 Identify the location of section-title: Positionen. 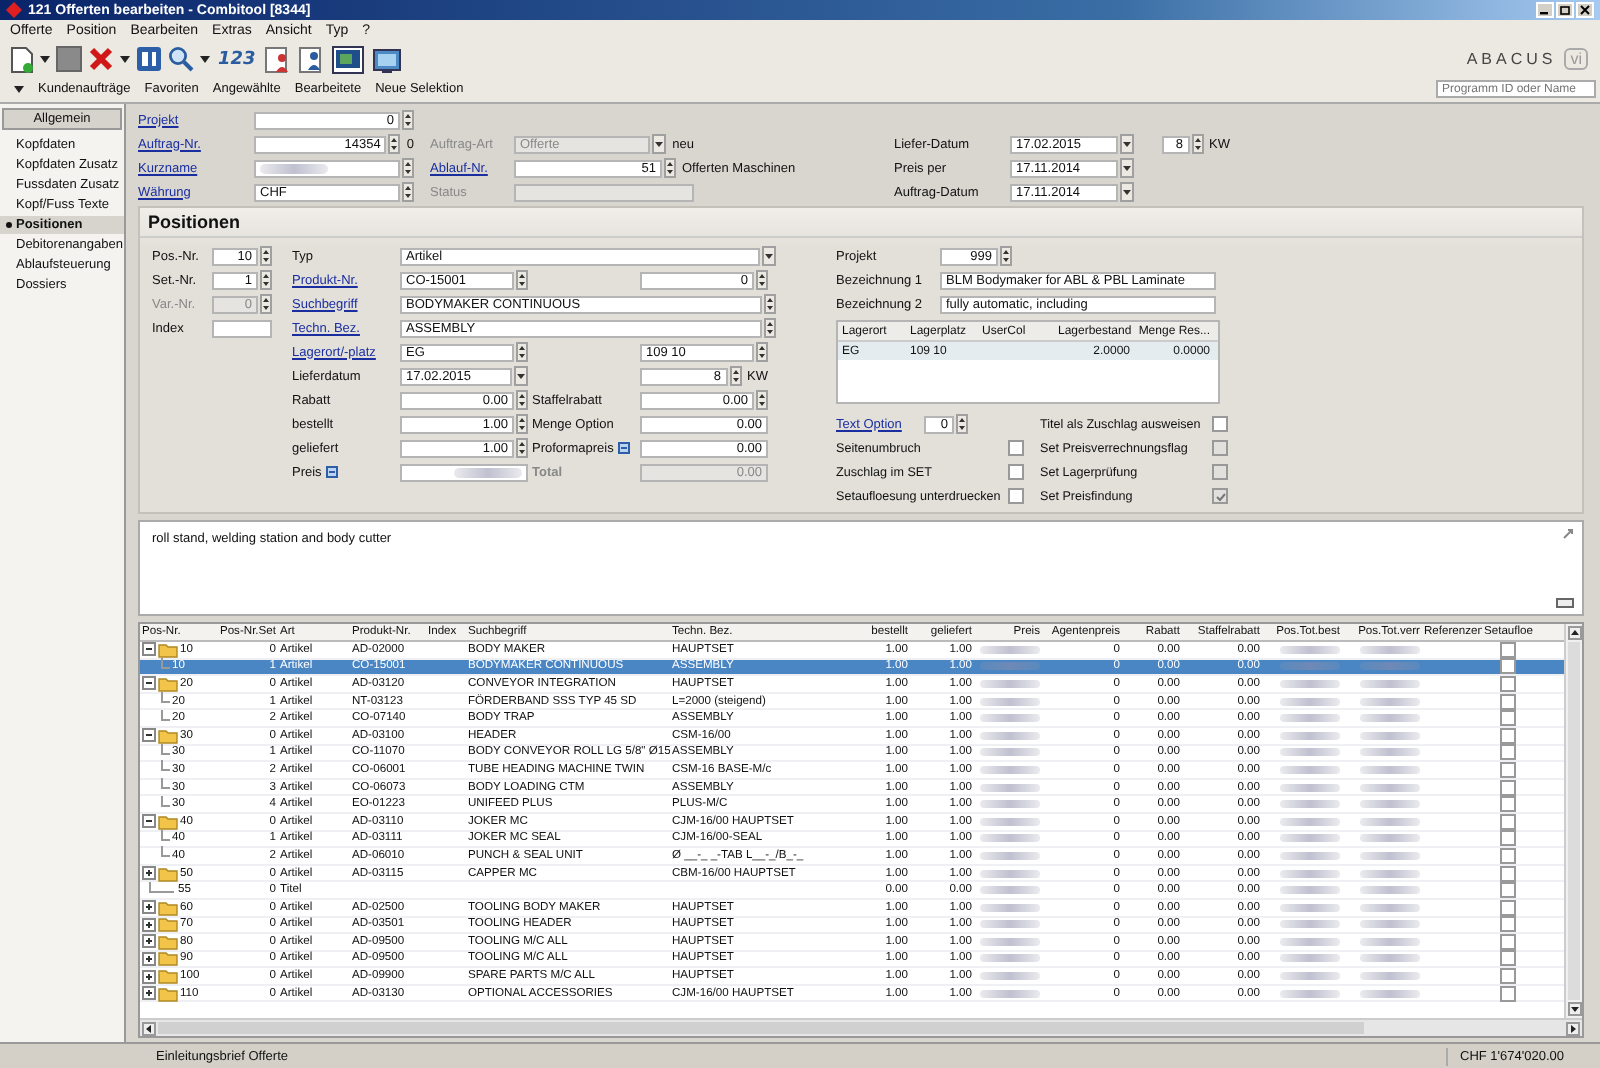
(861, 223).